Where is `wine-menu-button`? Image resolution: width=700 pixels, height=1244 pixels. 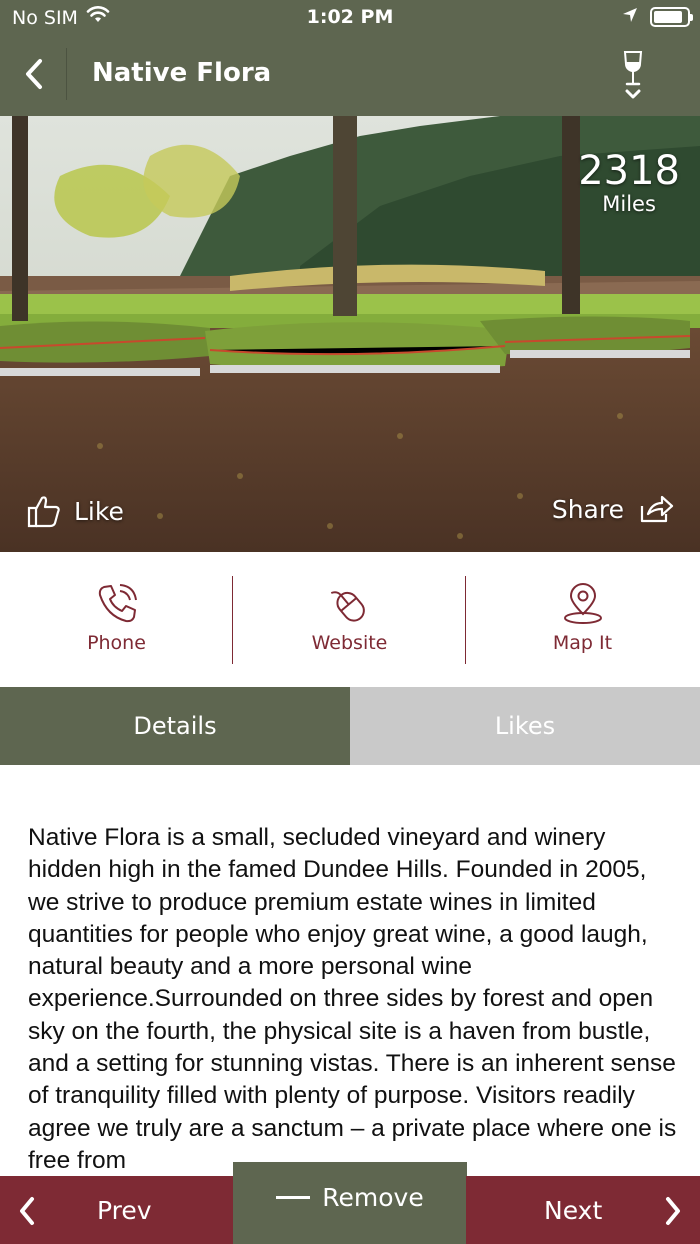 wine-menu-button is located at coordinates (633, 78).